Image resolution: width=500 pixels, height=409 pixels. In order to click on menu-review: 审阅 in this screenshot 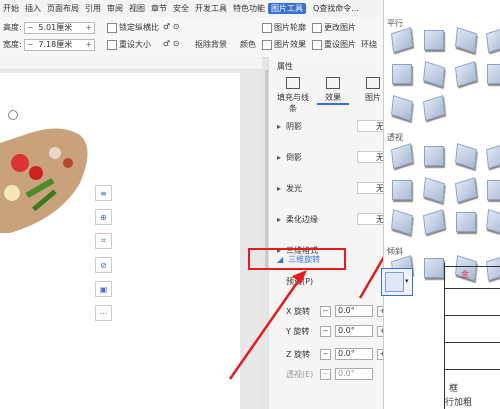, I will do `click(115, 8)`.